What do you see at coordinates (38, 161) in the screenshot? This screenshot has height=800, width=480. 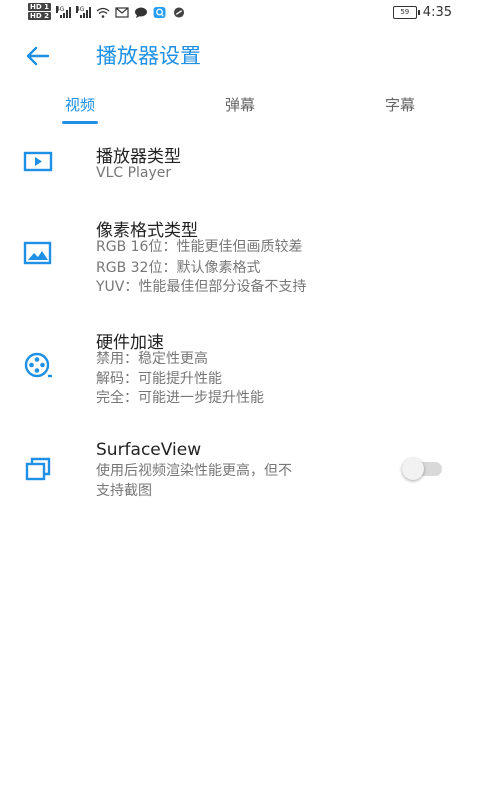 I see `play-icon` at bounding box center [38, 161].